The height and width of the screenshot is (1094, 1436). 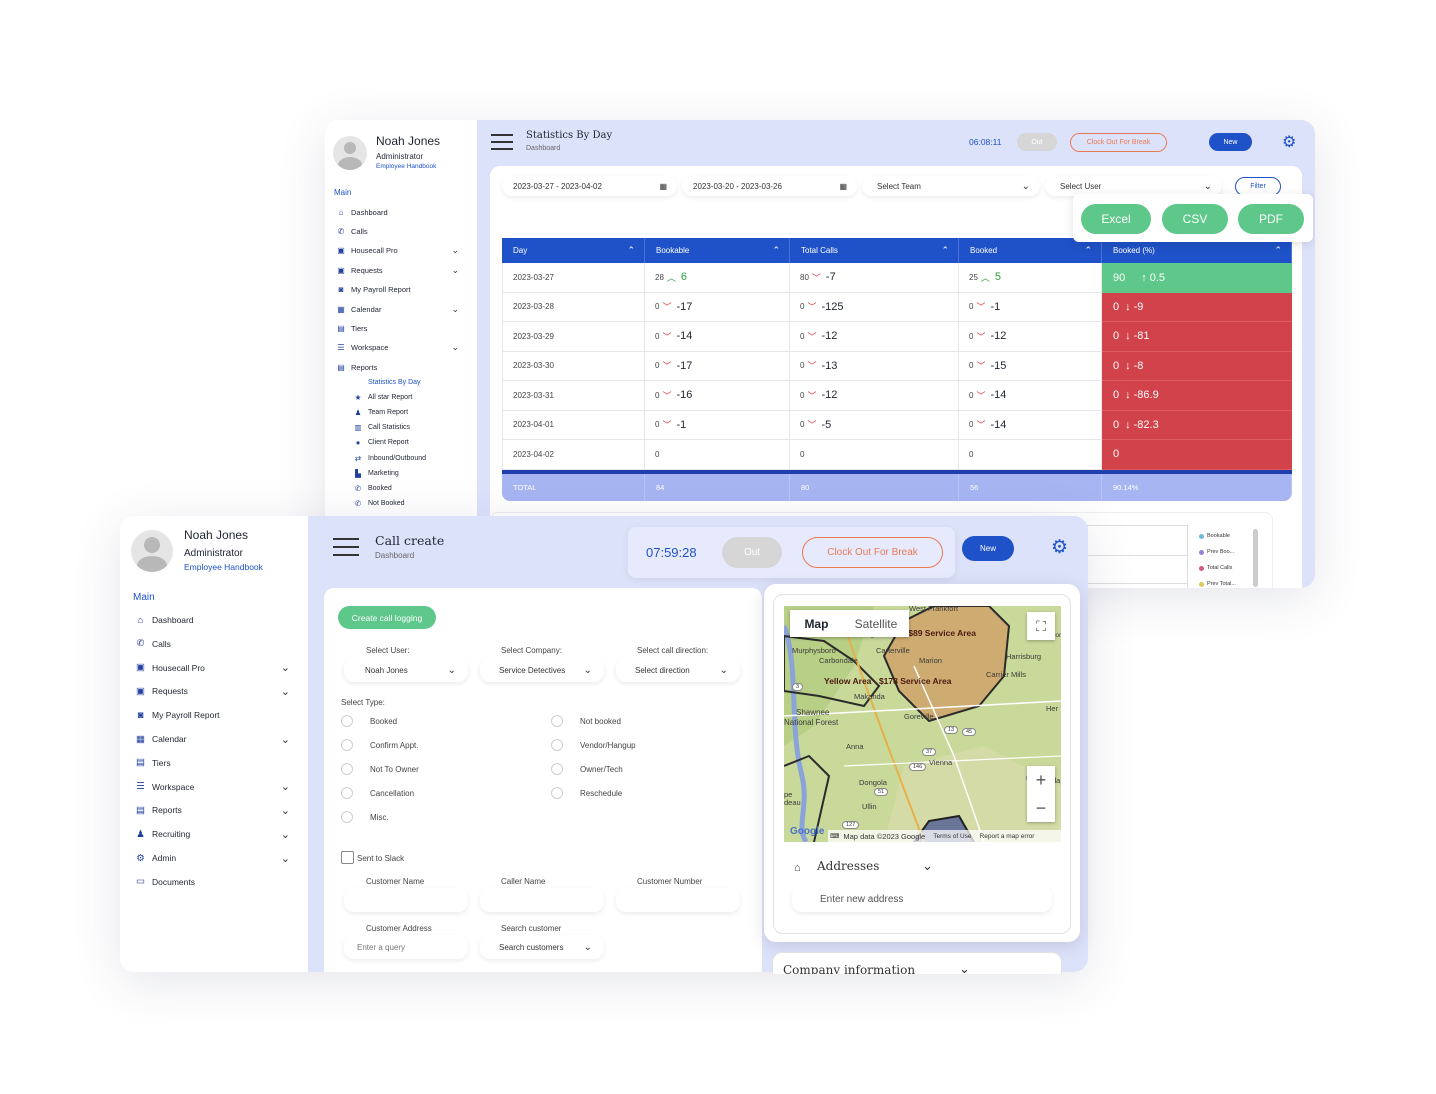 What do you see at coordinates (542, 900) in the screenshot?
I see `caller-name-input` at bounding box center [542, 900].